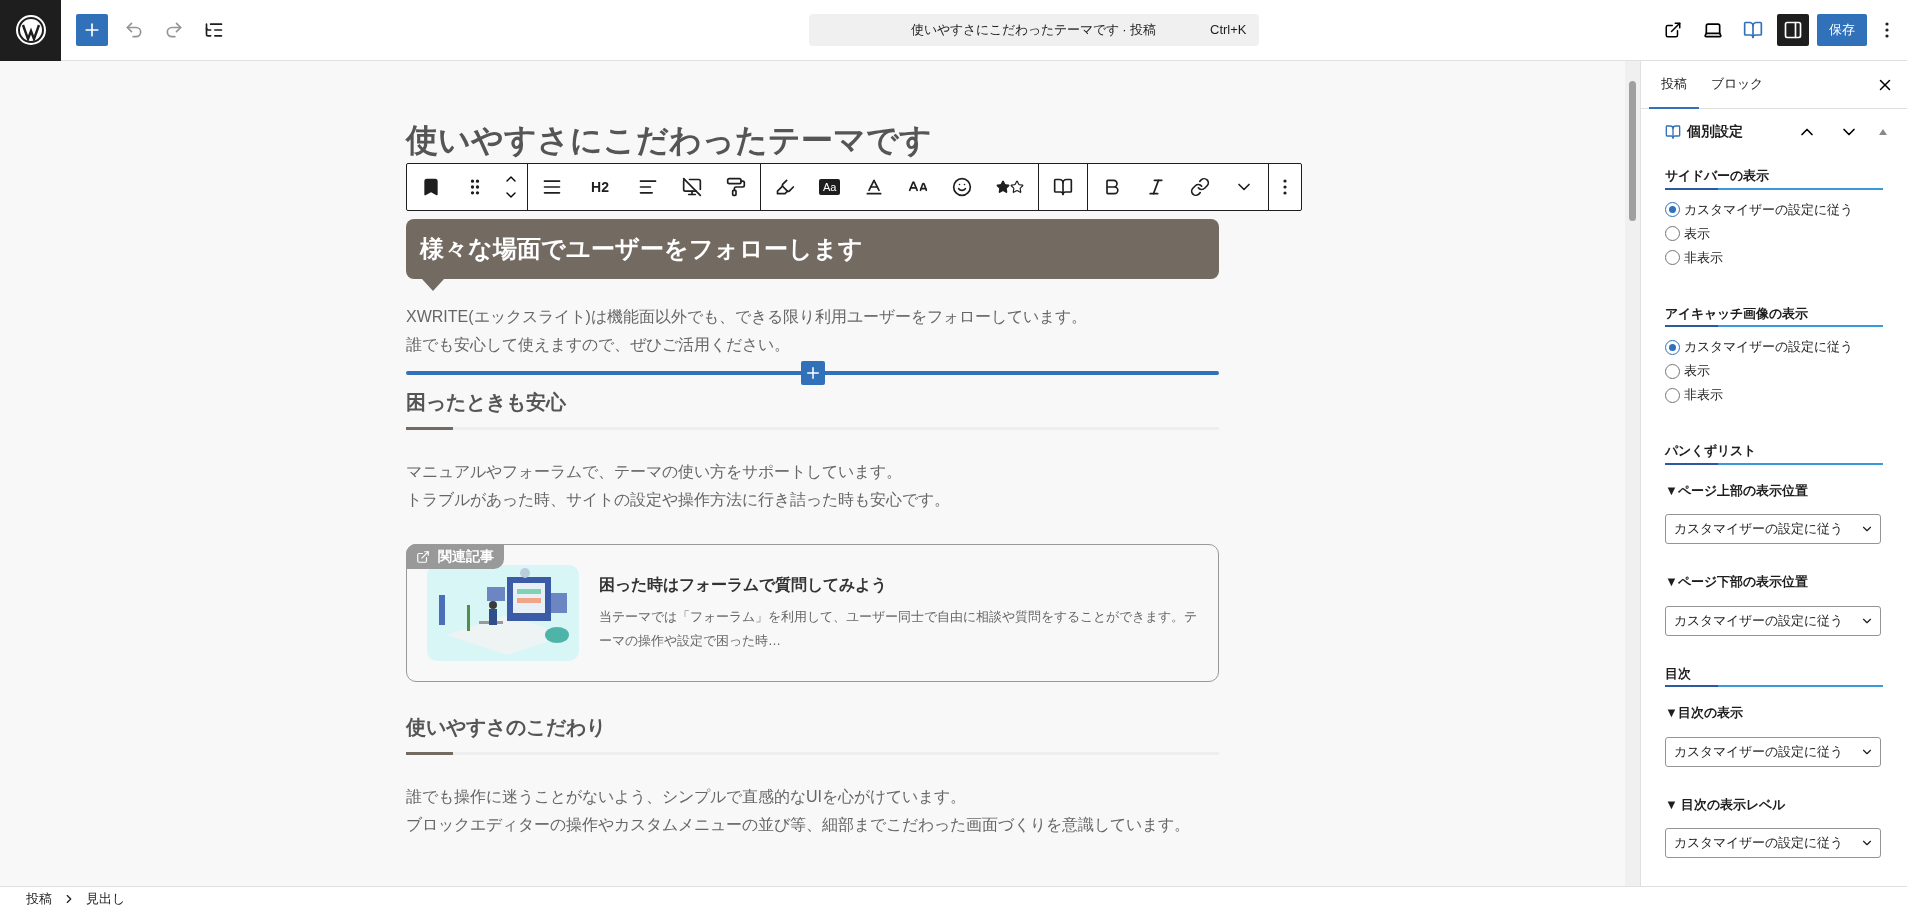  Describe the element at coordinates (1726, 804) in the screenshot. I see `field-label: ▼ 目次の表示レベル` at that location.